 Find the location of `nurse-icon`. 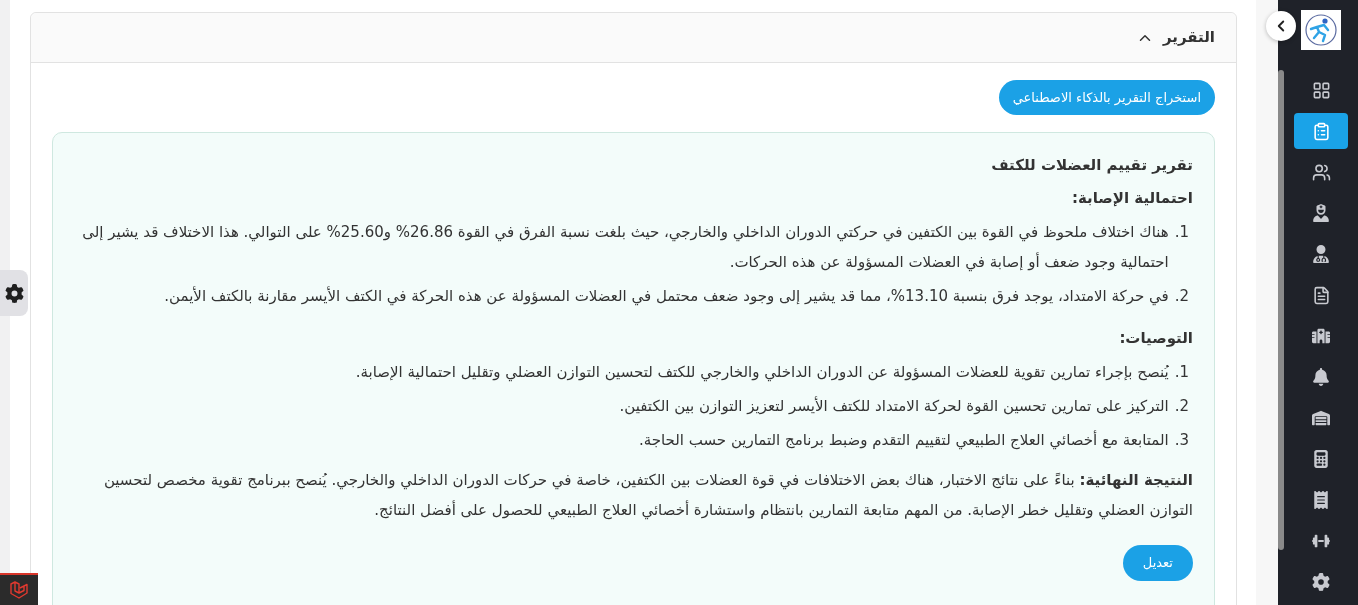

nurse-icon is located at coordinates (1321, 213).